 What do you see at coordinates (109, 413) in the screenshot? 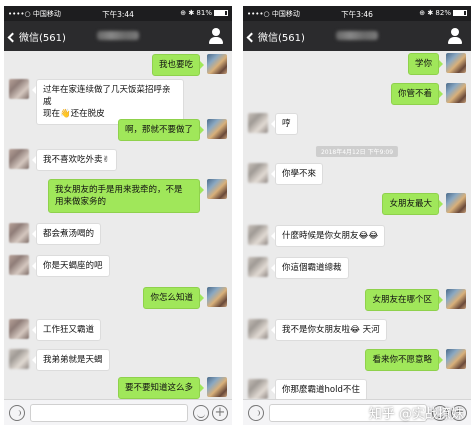
I see `message-input` at bounding box center [109, 413].